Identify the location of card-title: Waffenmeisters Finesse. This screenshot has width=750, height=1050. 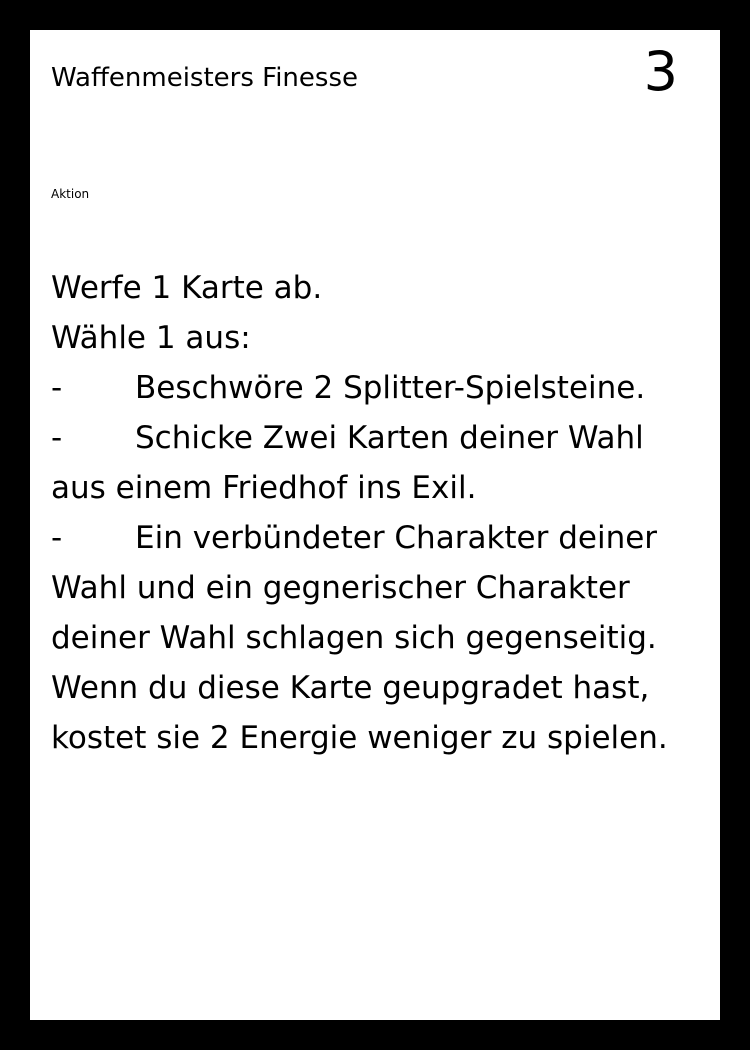
(204, 78).